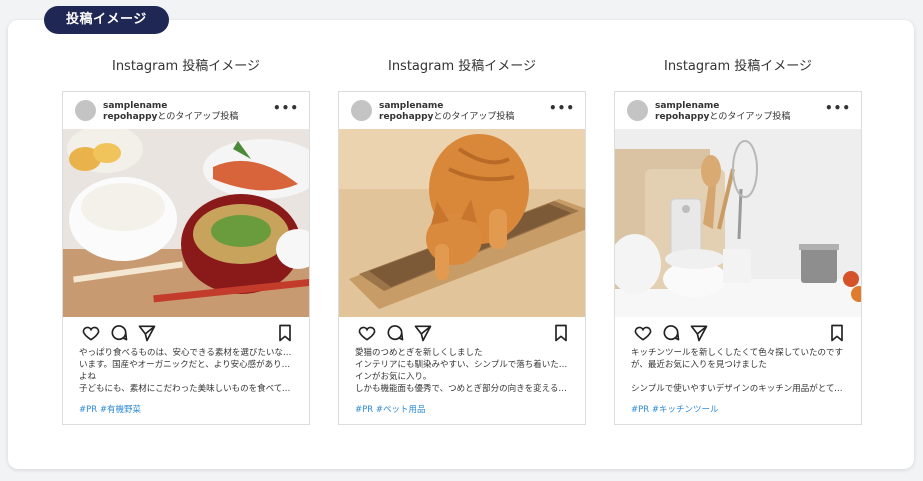  Describe the element at coordinates (393, 377) in the screenshot. I see `caption-line: インがお気に入り。` at that location.